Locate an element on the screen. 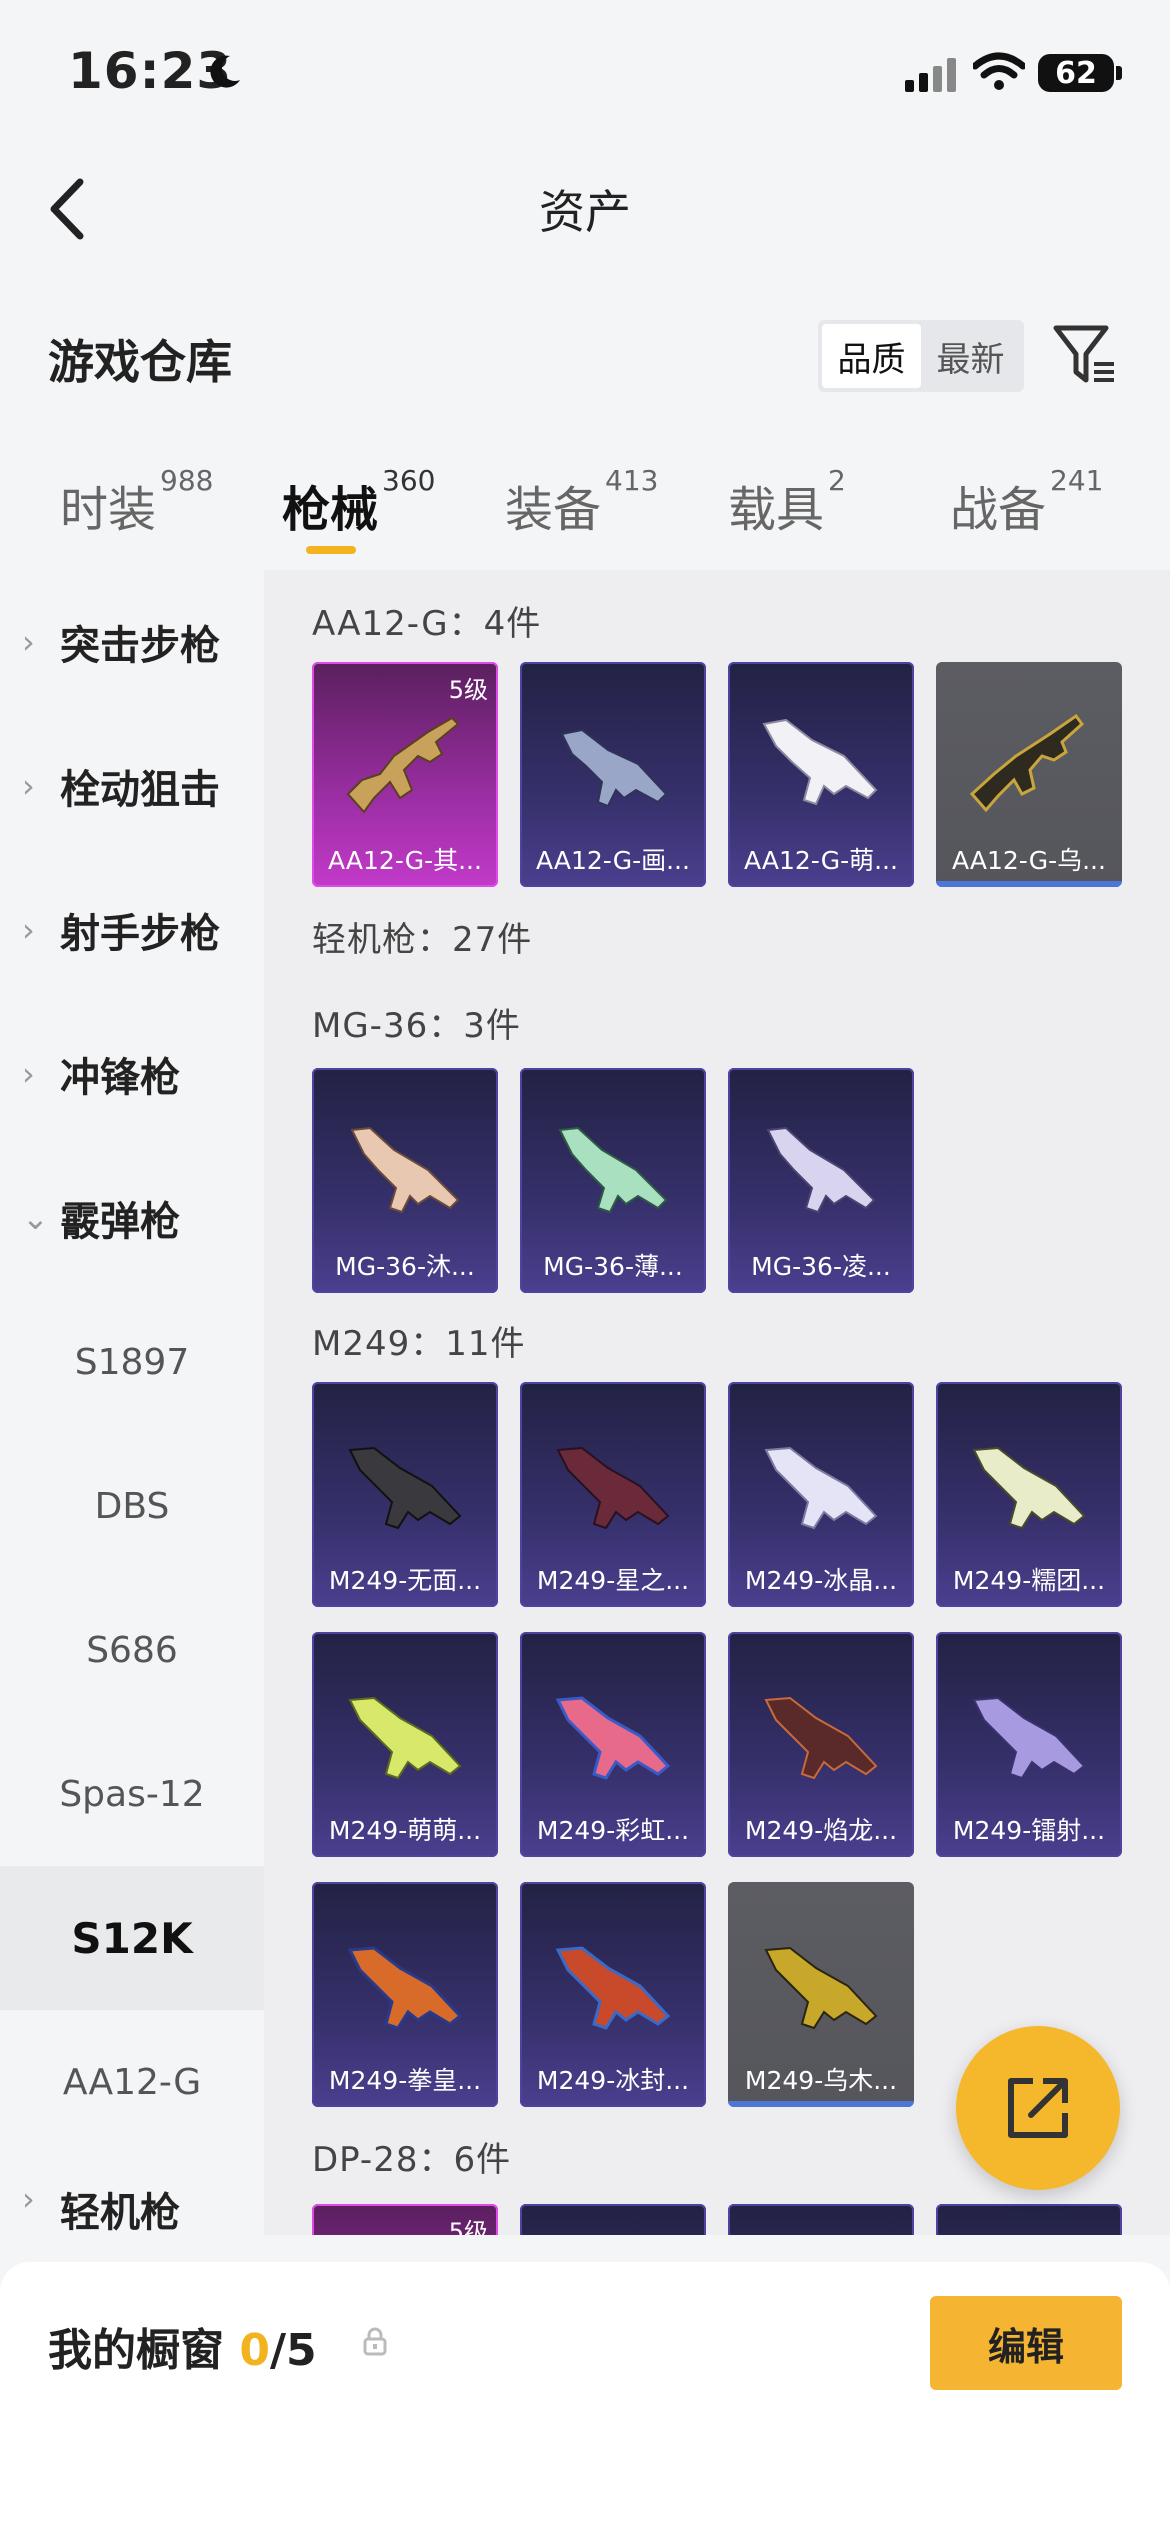 The image size is (1170, 2532). edit-button: 编辑 is located at coordinates (1026, 2343).